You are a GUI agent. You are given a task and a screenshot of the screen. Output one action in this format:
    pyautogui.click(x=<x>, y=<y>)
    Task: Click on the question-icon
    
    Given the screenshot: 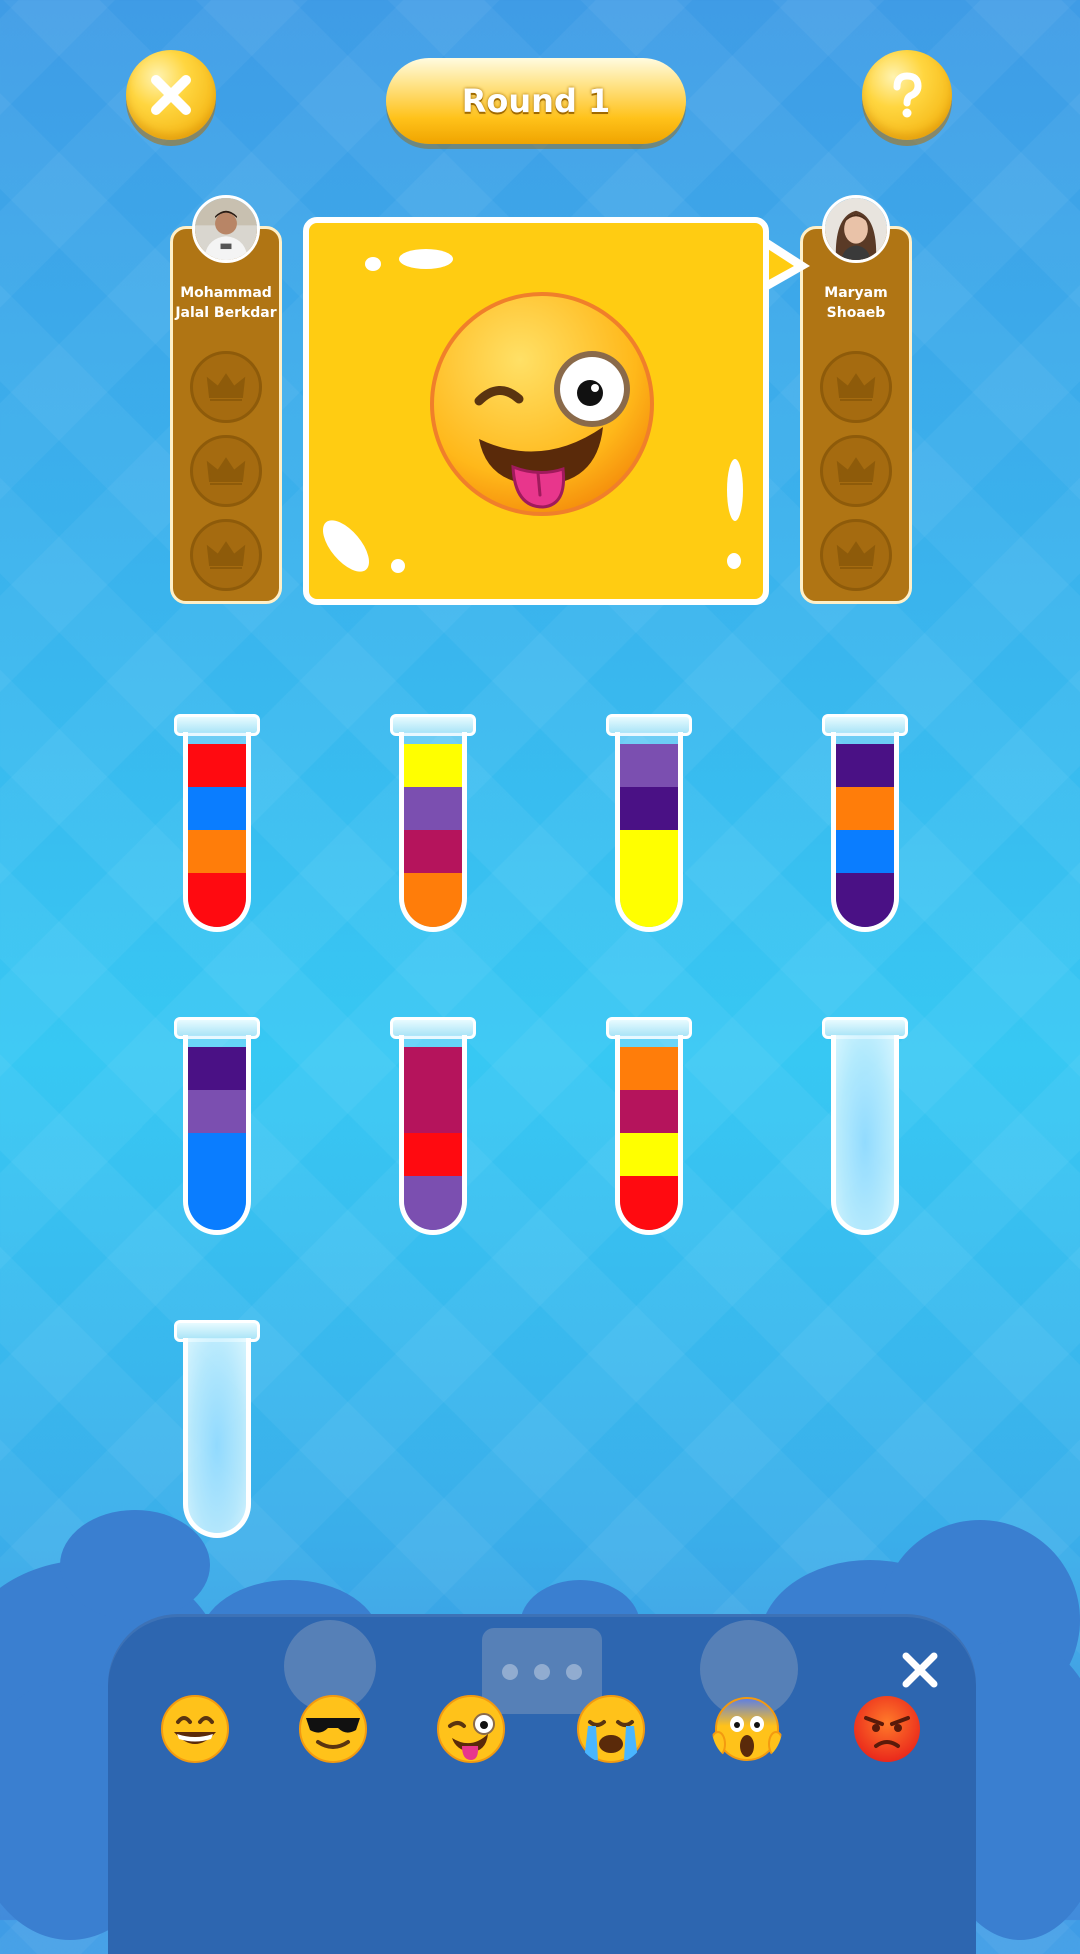 What is the action you would take?
    pyautogui.click(x=907, y=95)
    